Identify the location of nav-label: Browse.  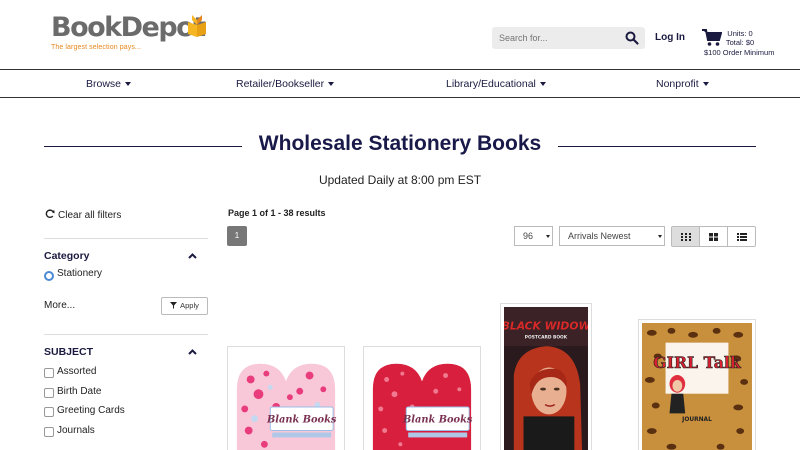
(104, 84).